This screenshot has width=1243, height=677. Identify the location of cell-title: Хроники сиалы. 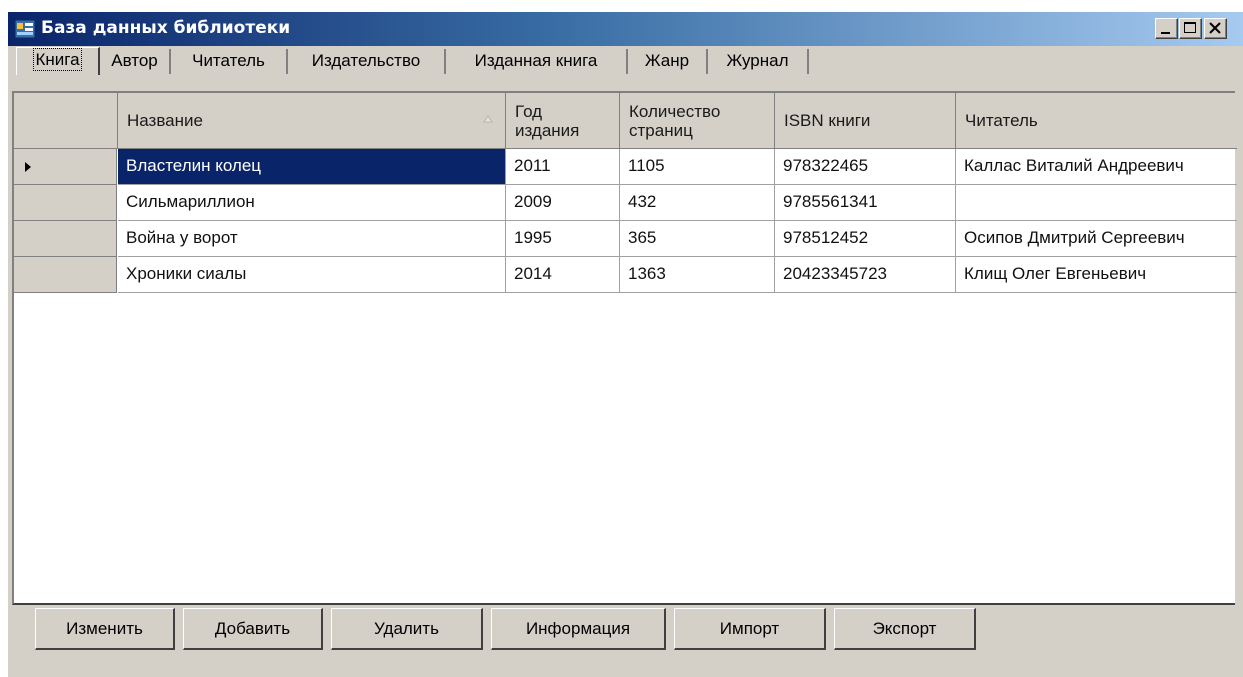
(312, 275).